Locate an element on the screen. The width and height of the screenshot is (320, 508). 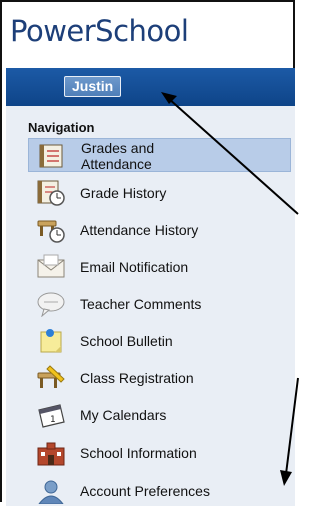
arrow-head-account-preferences is located at coordinates (286, 478).